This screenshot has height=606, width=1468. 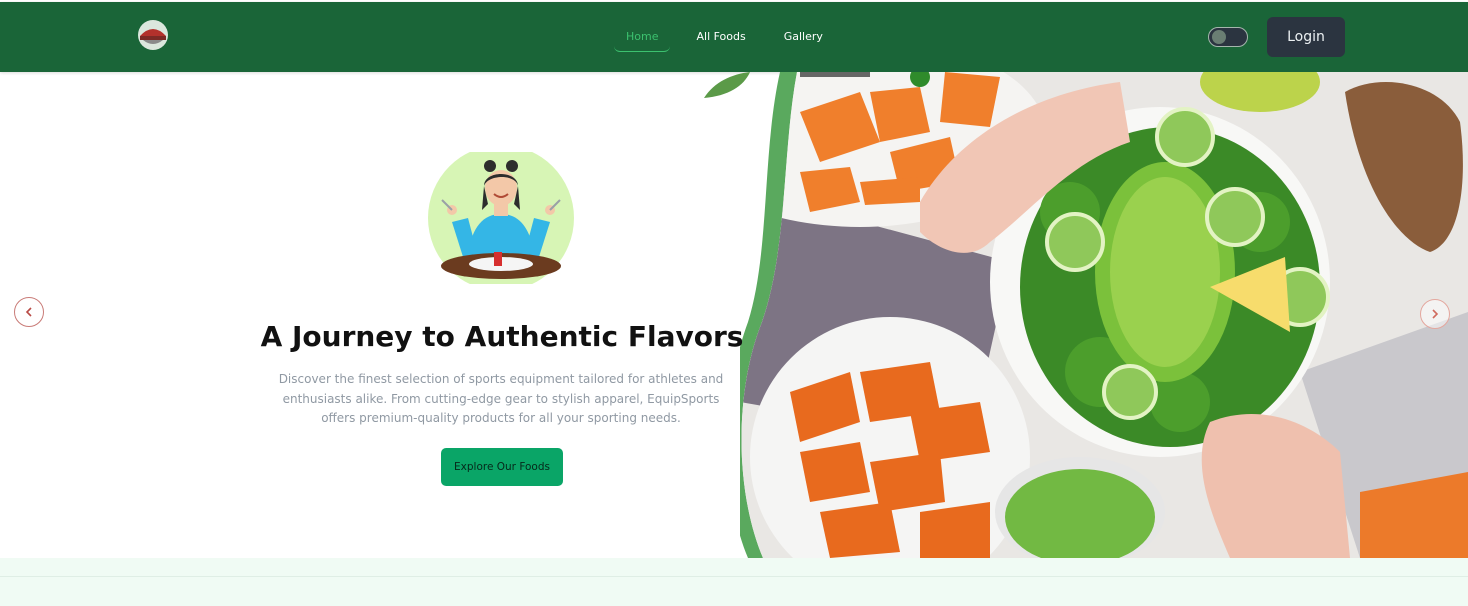 I want to click on main-nav: Home All Foods Gallery, so click(x=731, y=37).